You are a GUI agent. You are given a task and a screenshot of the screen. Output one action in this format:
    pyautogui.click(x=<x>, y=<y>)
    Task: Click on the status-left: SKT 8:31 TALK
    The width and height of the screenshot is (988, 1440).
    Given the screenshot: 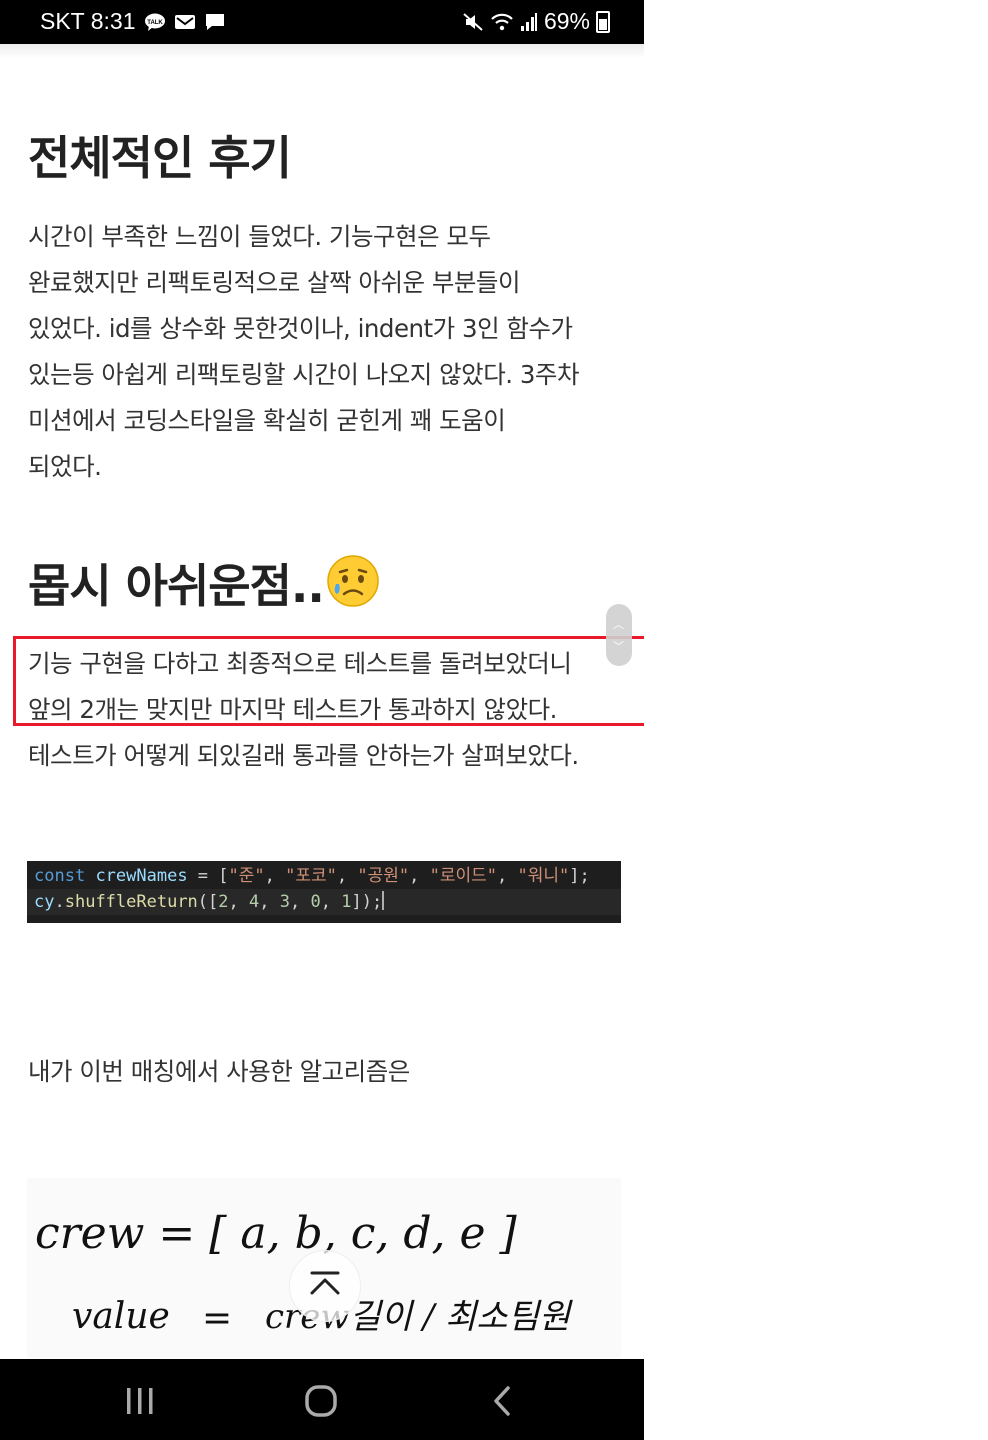 What is the action you would take?
    pyautogui.click(x=133, y=21)
    